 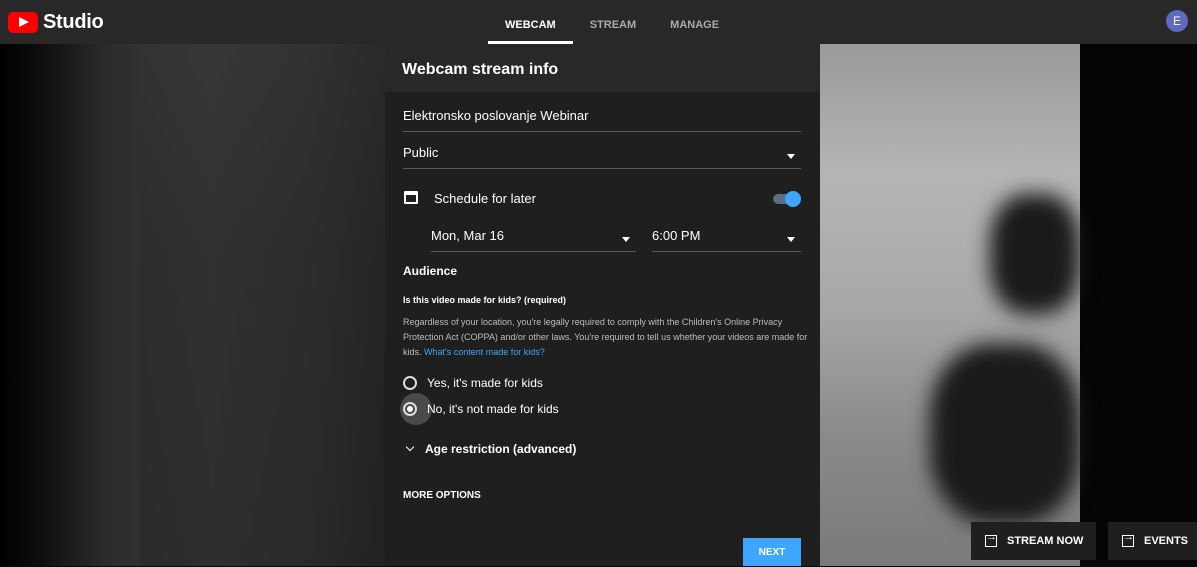 What do you see at coordinates (430, 271) in the screenshot?
I see `audience-heading: Audience` at bounding box center [430, 271].